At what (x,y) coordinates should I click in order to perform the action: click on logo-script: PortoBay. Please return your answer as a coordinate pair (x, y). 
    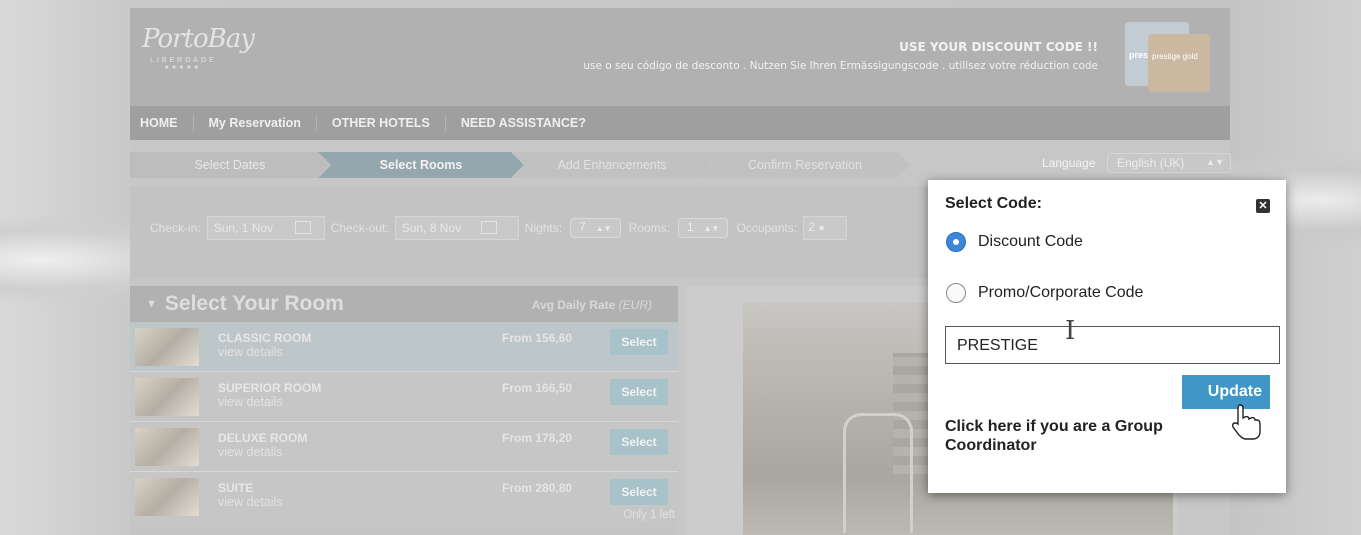
    Looking at the image, I should click on (198, 39).